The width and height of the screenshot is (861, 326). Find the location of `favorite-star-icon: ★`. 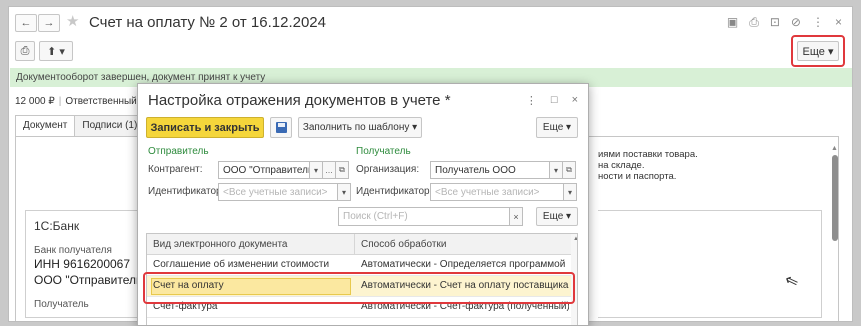

favorite-star-icon: ★ is located at coordinates (72, 21).